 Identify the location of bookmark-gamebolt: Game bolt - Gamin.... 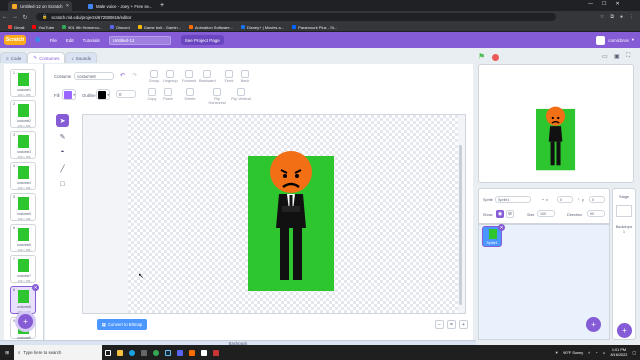
(159, 27).